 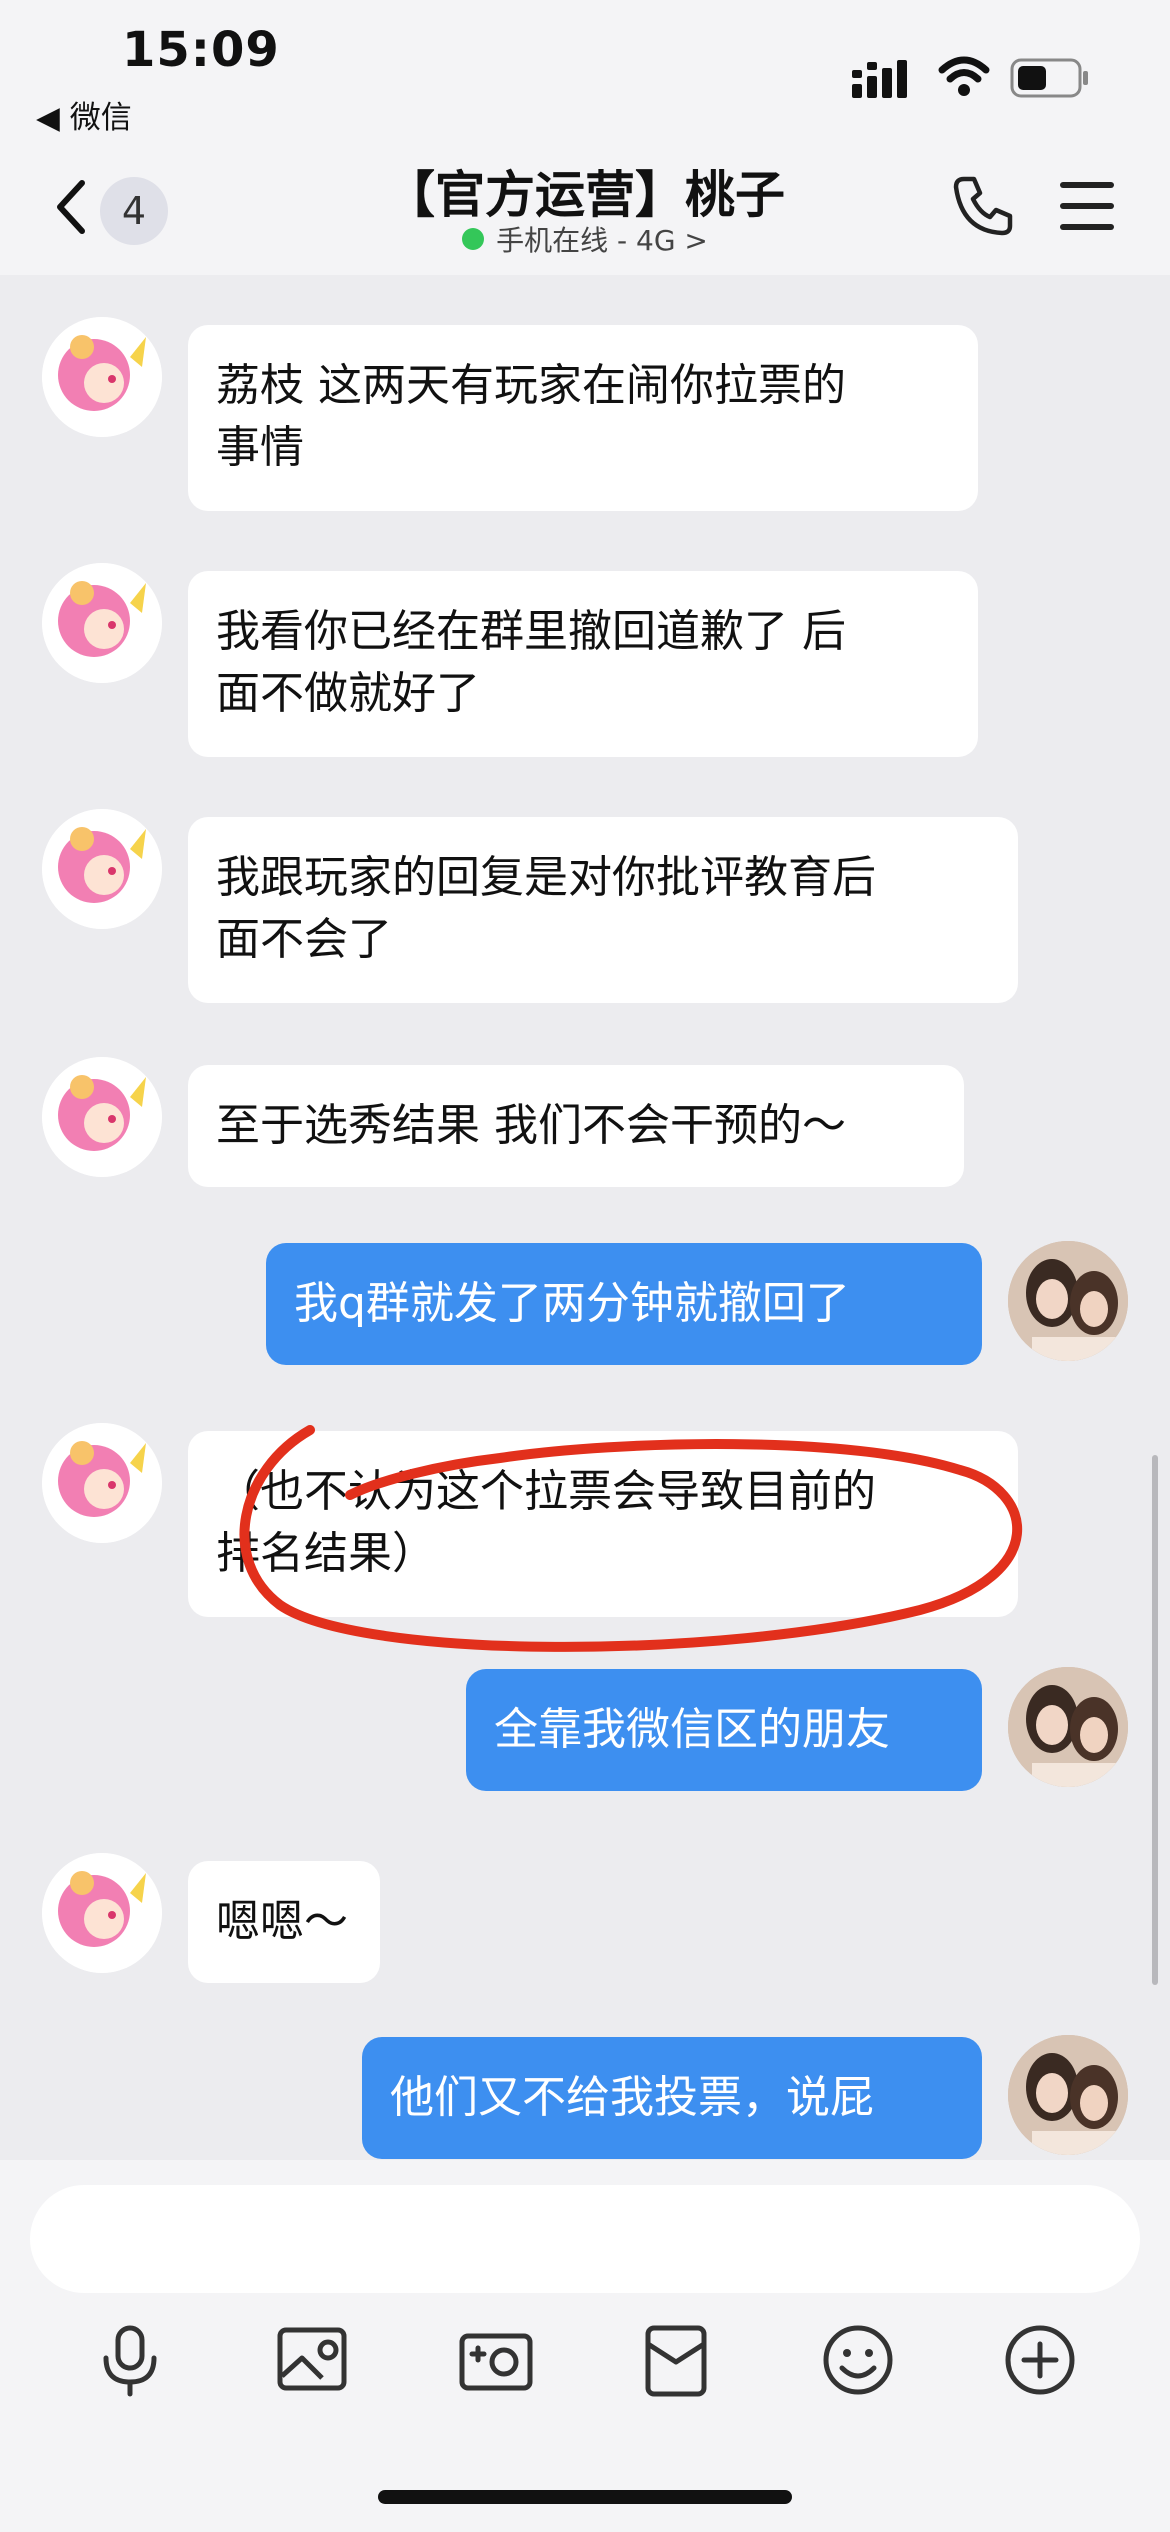 I want to click on message-line: 面不做就好了, so click(x=348, y=693).